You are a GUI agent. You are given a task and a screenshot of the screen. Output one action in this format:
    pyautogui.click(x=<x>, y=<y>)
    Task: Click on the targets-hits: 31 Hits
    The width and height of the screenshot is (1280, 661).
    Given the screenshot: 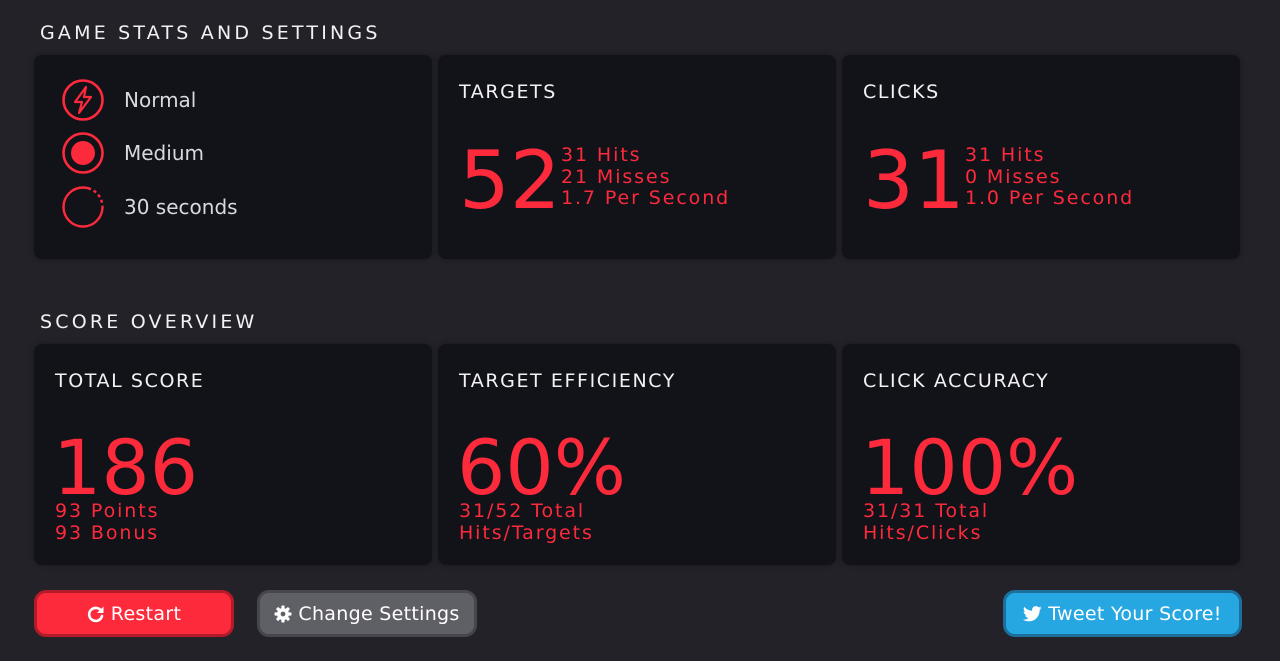 What is the action you would take?
    pyautogui.click(x=601, y=155)
    